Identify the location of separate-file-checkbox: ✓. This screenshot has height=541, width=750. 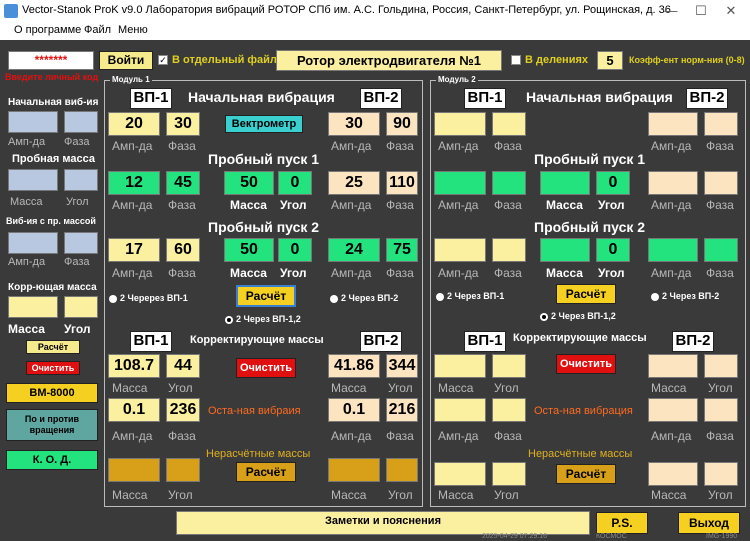
(163, 60).